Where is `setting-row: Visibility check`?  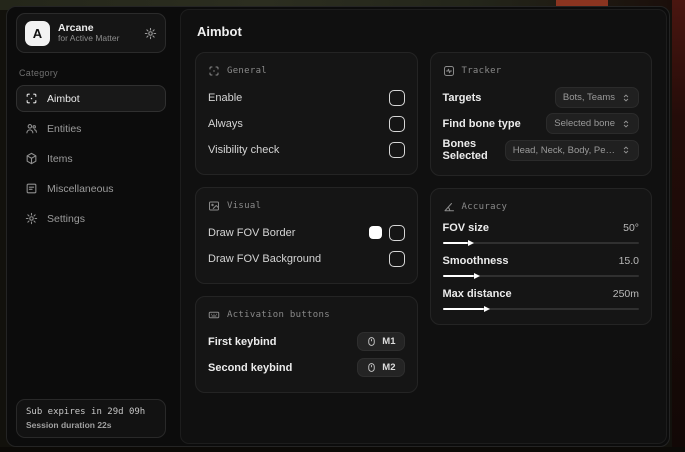
setting-row: Visibility check is located at coordinates (306, 149).